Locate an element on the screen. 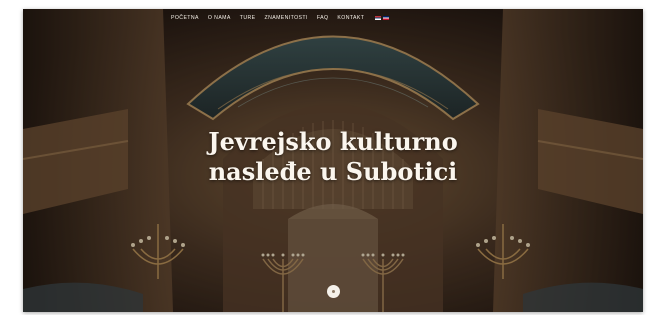 This screenshot has height=315, width=655. rs-flag-icon is located at coordinates (378, 18).